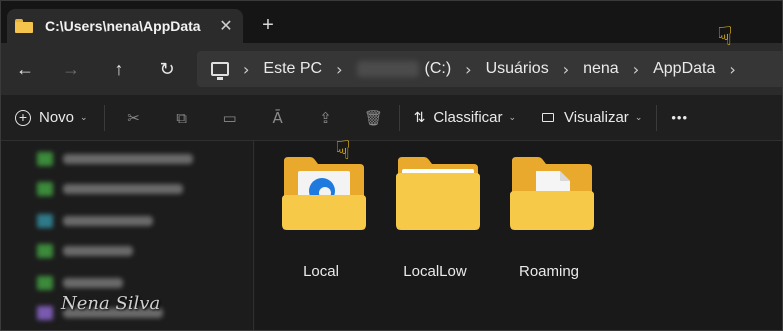  I want to click on breadcrumb-appdata: AppData, so click(684, 69).